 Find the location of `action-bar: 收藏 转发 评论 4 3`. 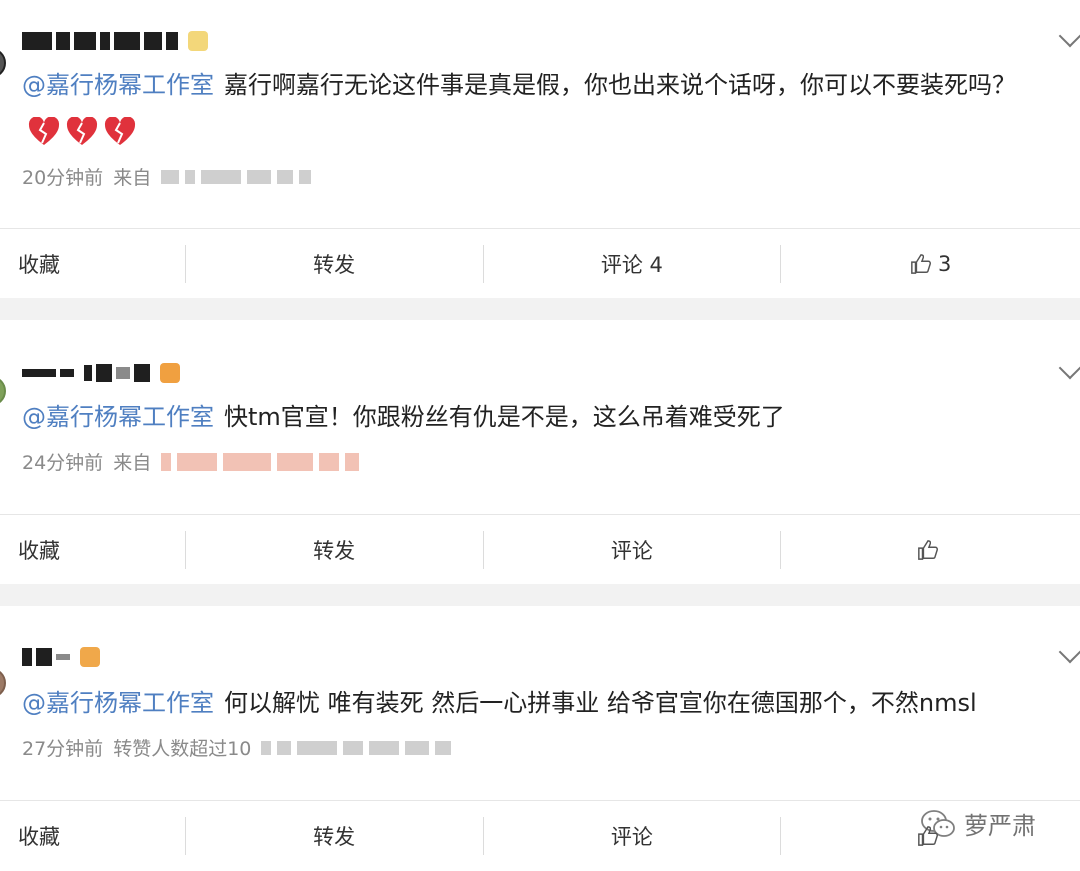

action-bar: 收藏 转发 评论 4 3 is located at coordinates (540, 263).